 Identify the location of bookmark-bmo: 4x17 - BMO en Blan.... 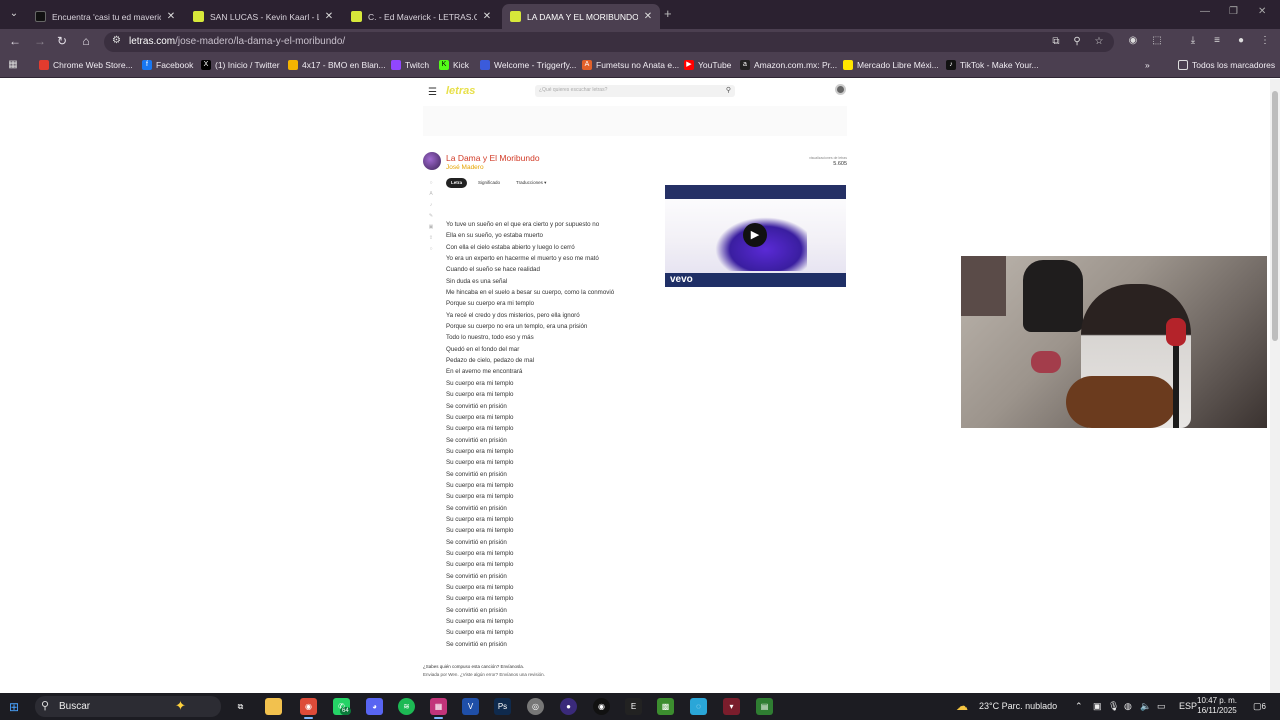
(337, 65).